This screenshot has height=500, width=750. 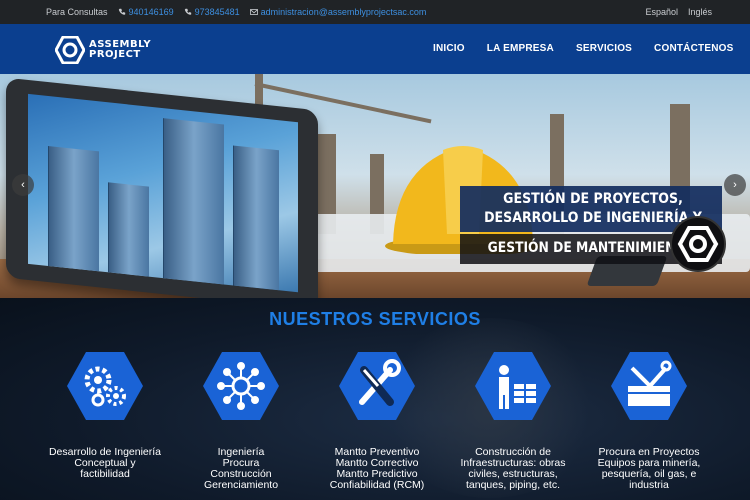 I want to click on services-title: NUESTROS SERVICIOS, so click(x=375, y=319).